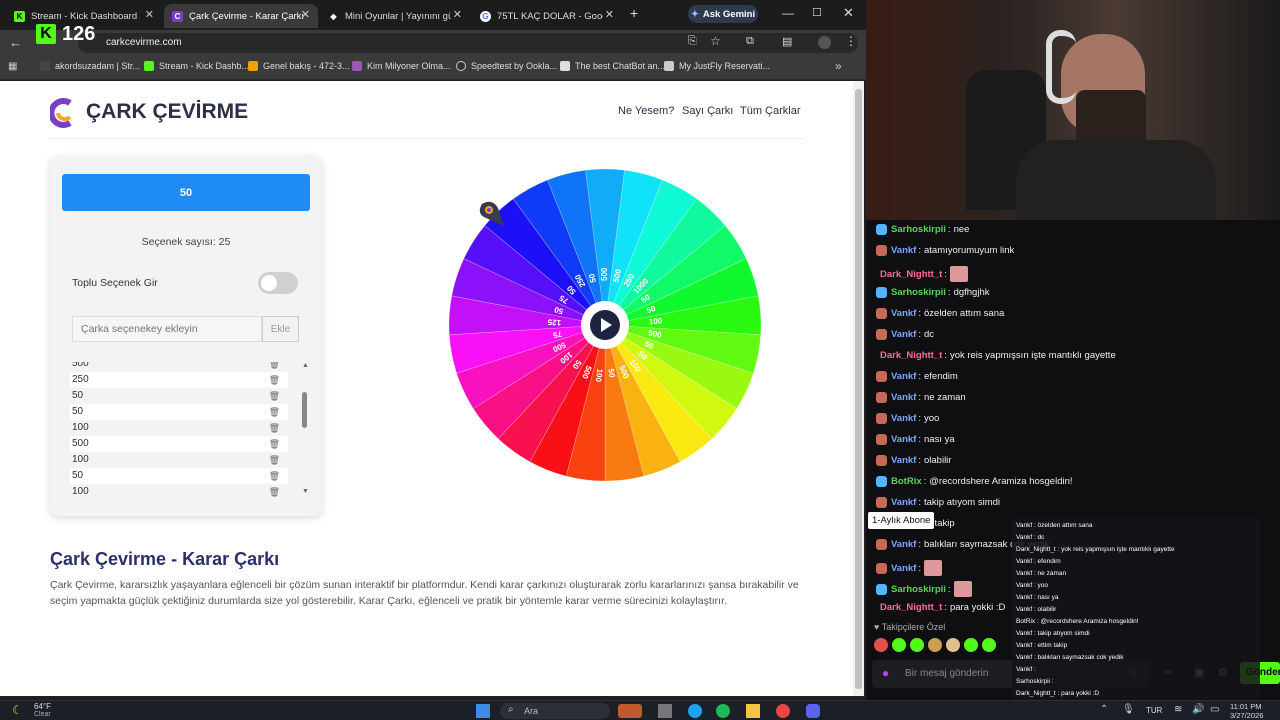  What do you see at coordinates (838, 66) in the screenshot?
I see `bookmarks-more-button: »` at bounding box center [838, 66].